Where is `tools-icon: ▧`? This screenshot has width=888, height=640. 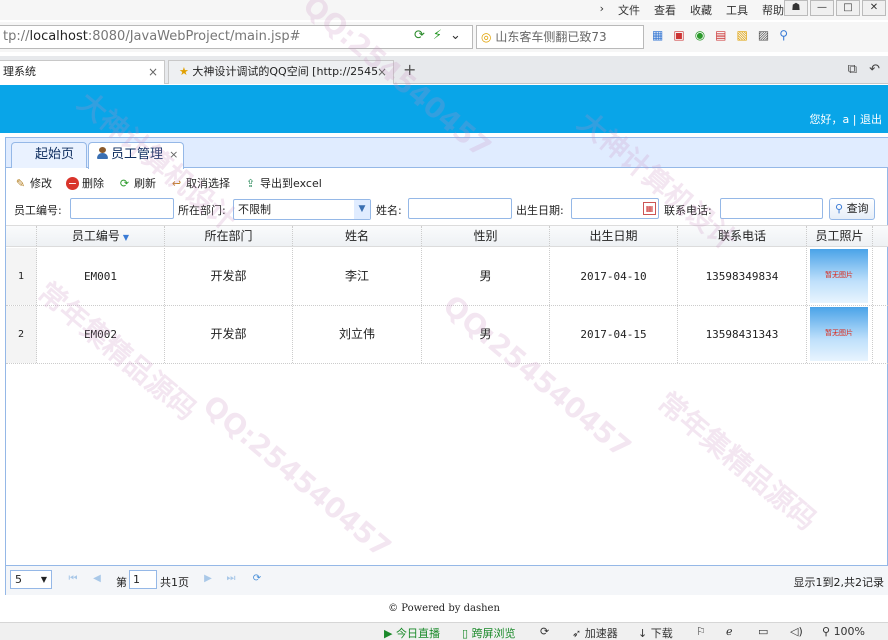
tools-icon: ▧ is located at coordinates (742, 35).